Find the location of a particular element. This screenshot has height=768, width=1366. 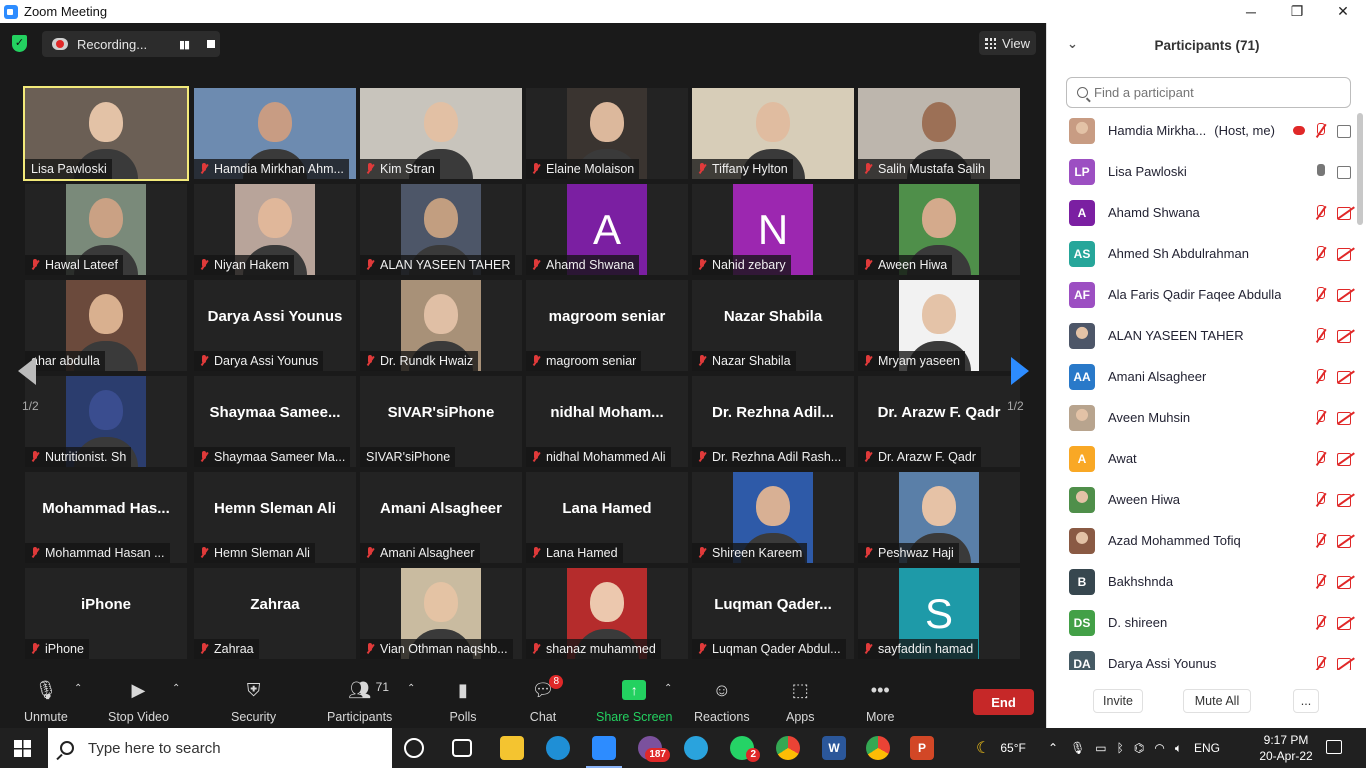

video-tile: Lisa Pawloski is located at coordinates (106, 133).